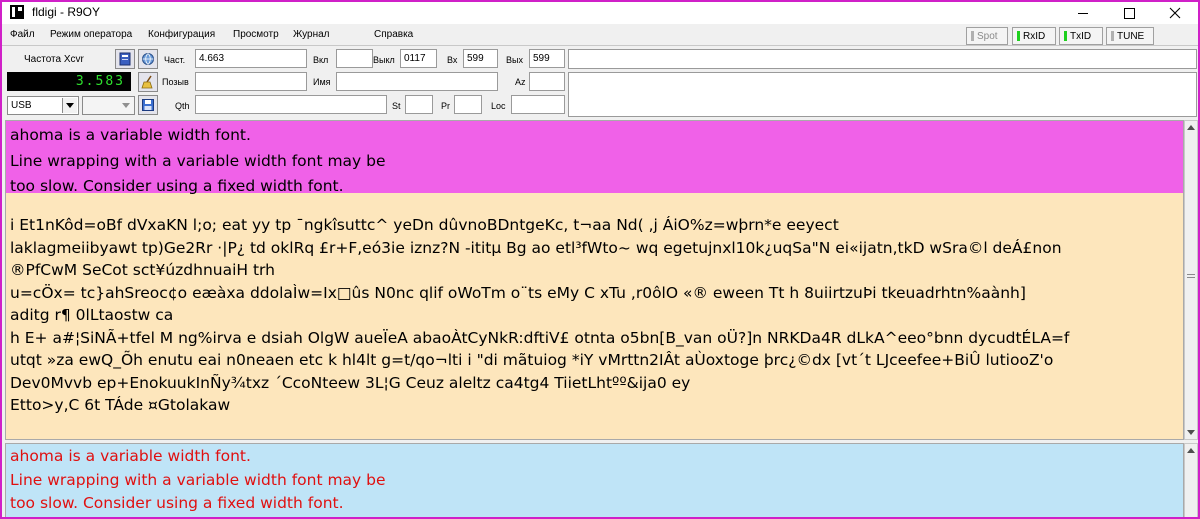  Describe the element at coordinates (175, 82) in the screenshot. I see `call-label: Позыв` at that location.